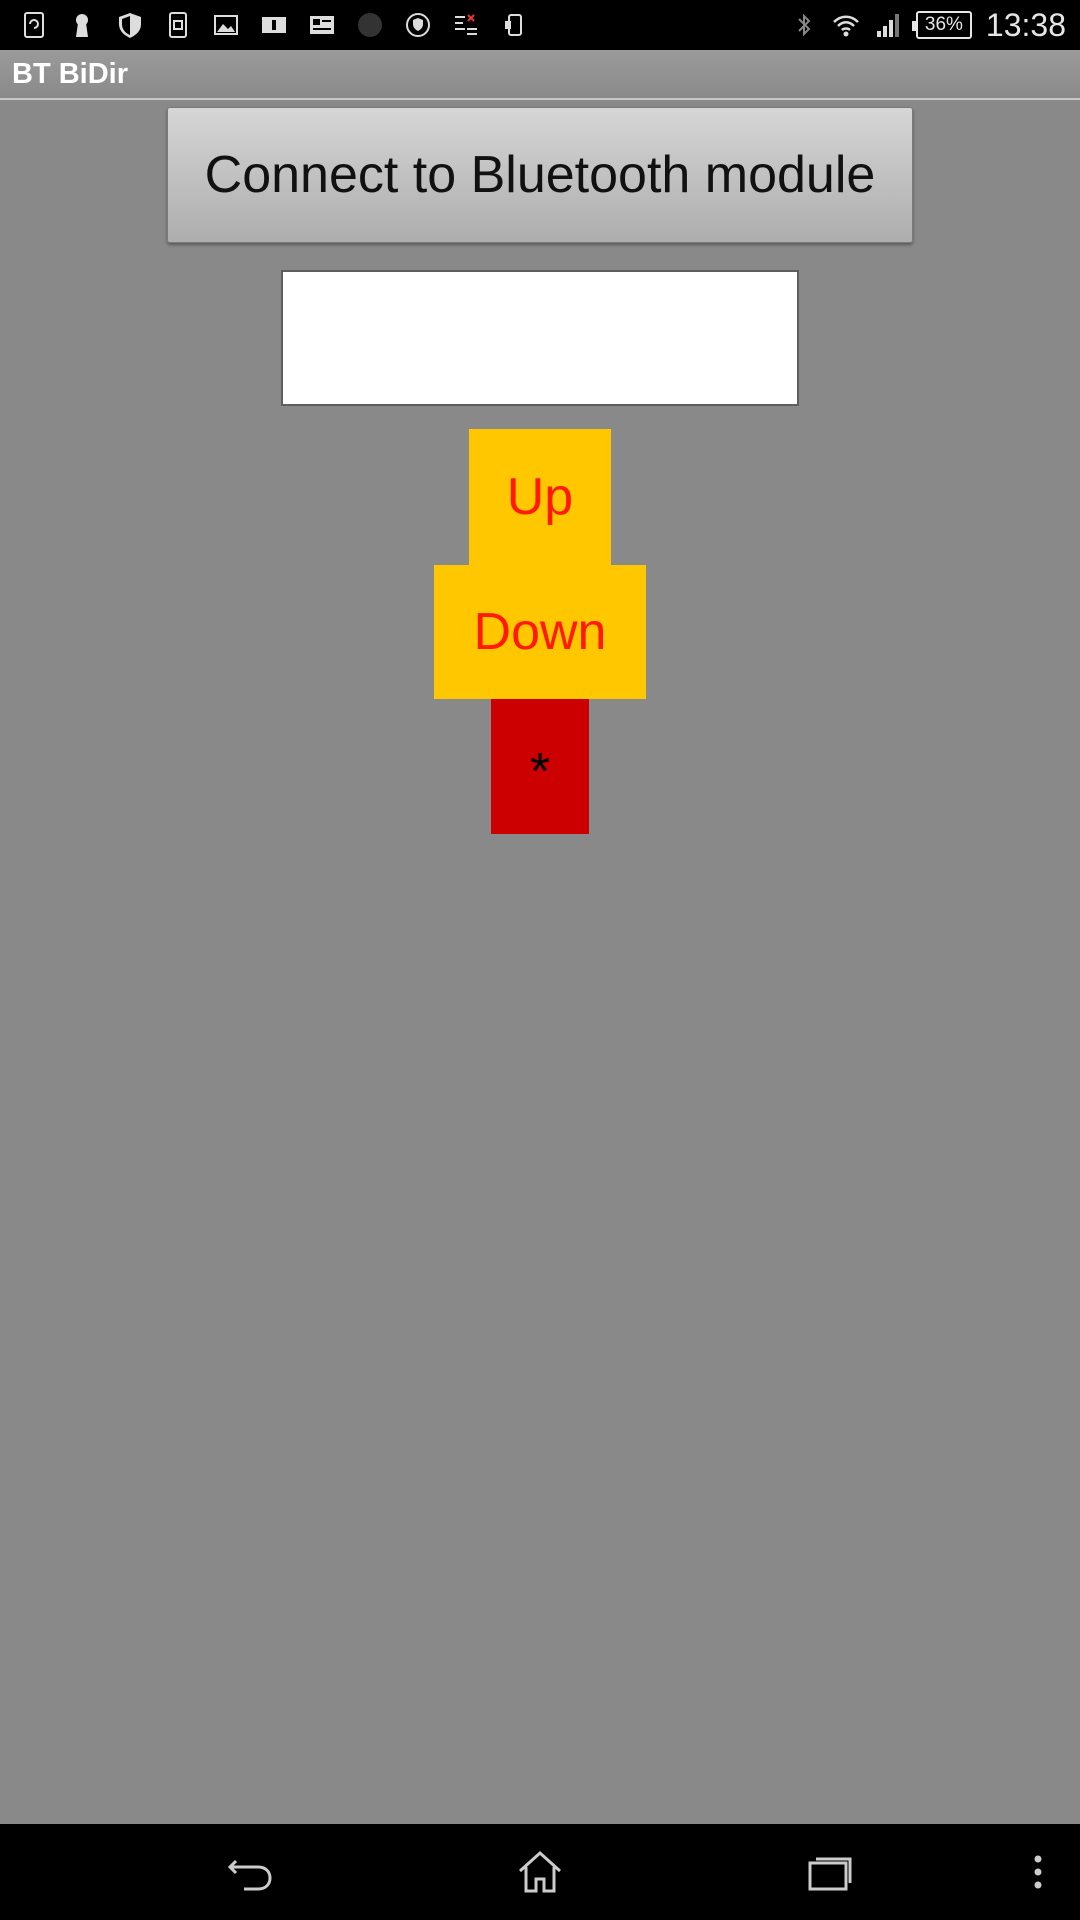  What do you see at coordinates (250, 1872) in the screenshot?
I see `back-icon` at bounding box center [250, 1872].